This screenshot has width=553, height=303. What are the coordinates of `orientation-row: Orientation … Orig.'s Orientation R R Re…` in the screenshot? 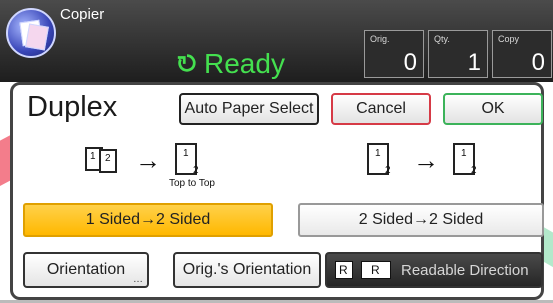 It's located at (283, 272).